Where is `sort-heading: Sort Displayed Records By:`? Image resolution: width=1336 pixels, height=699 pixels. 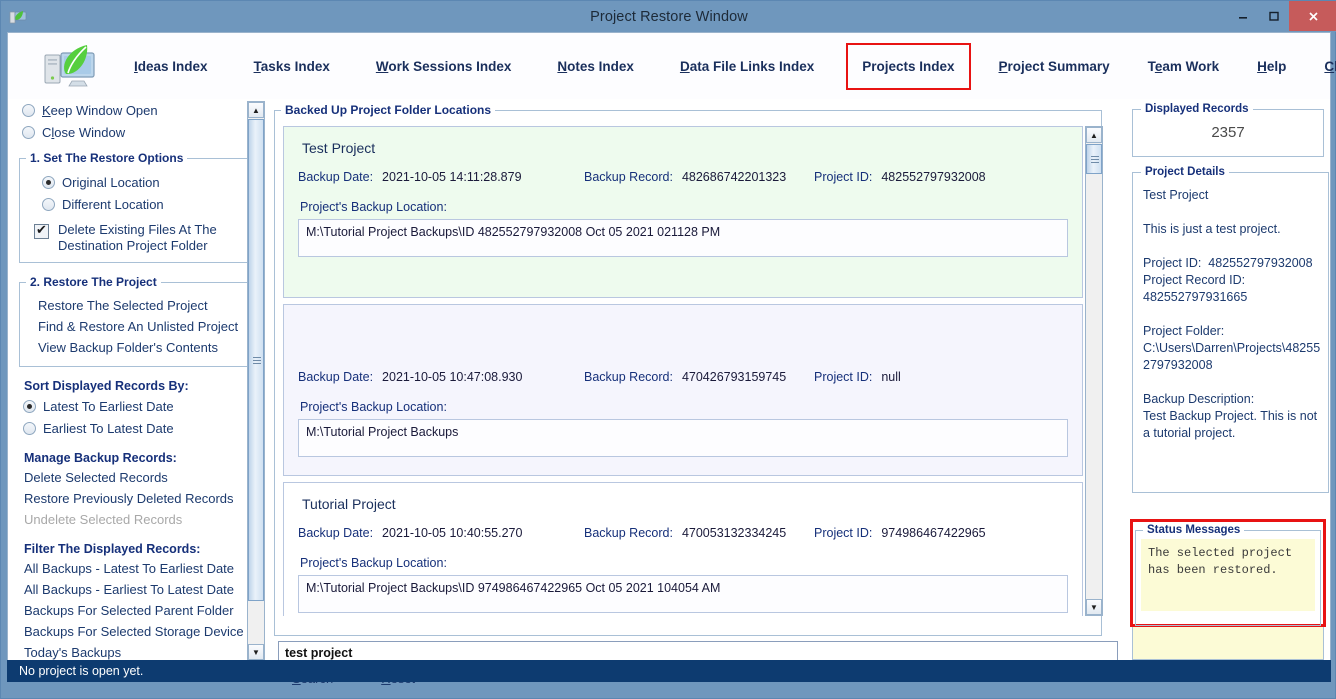
sort-heading: Sort Displayed Records By: is located at coordinates (106, 386).